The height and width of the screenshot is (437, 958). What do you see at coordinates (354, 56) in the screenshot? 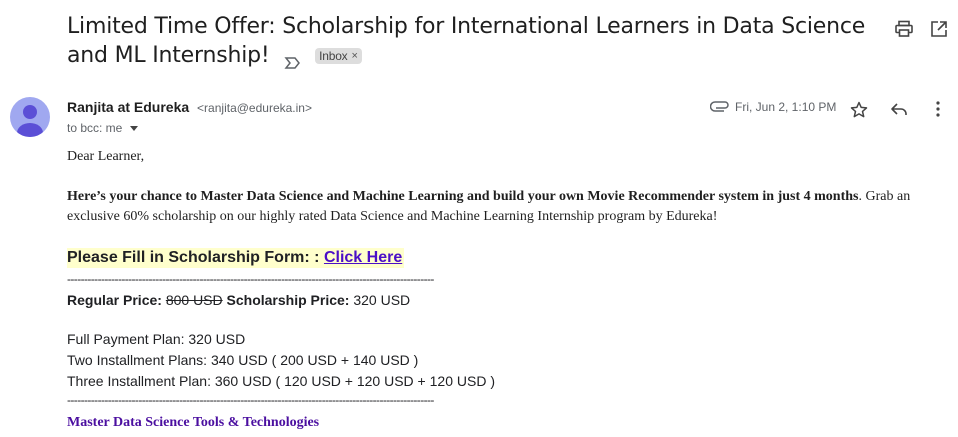
I see `label-chip-remove-icon: ×` at bounding box center [354, 56].